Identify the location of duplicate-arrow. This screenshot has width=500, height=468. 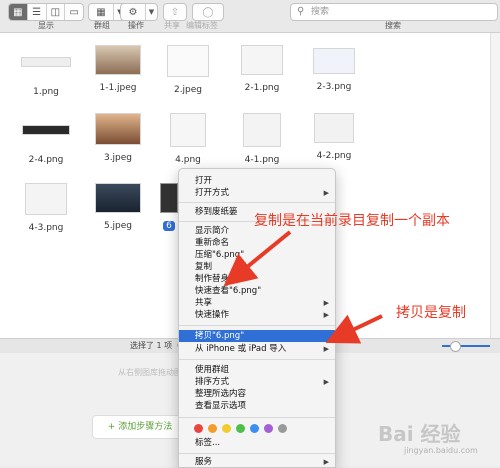
(257, 258).